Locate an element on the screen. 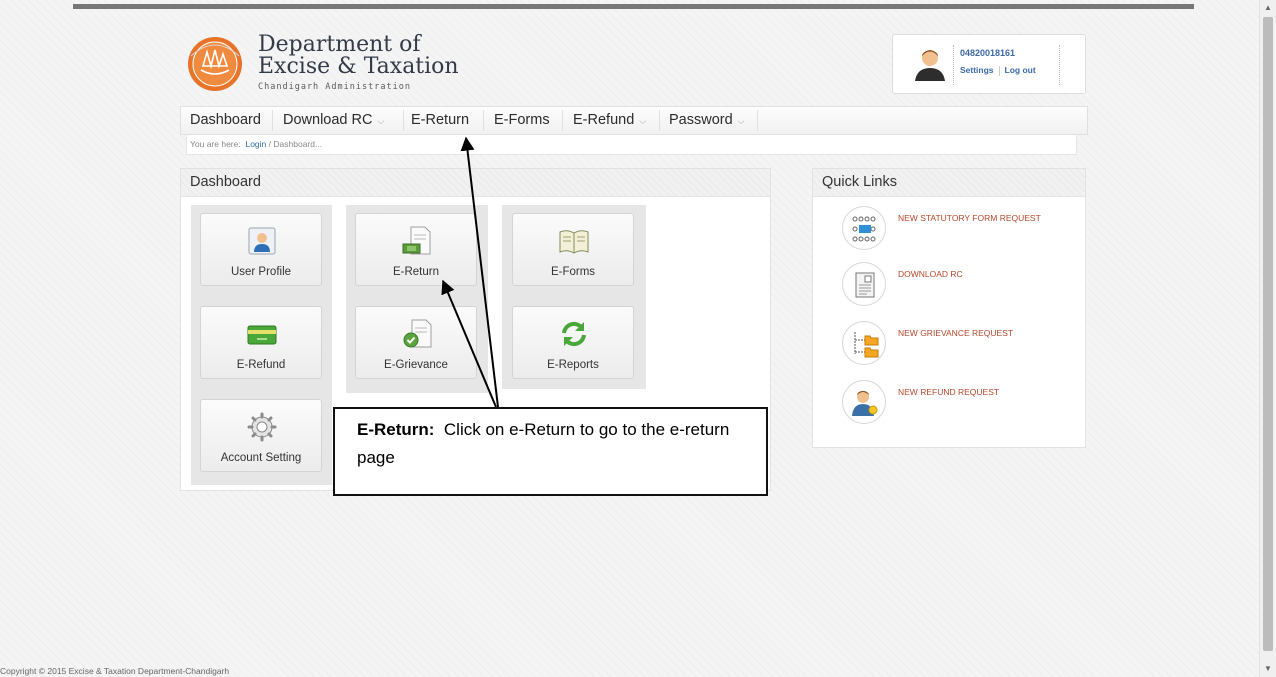  logo-title-line2: Excise & Taxation is located at coordinates (358, 66).